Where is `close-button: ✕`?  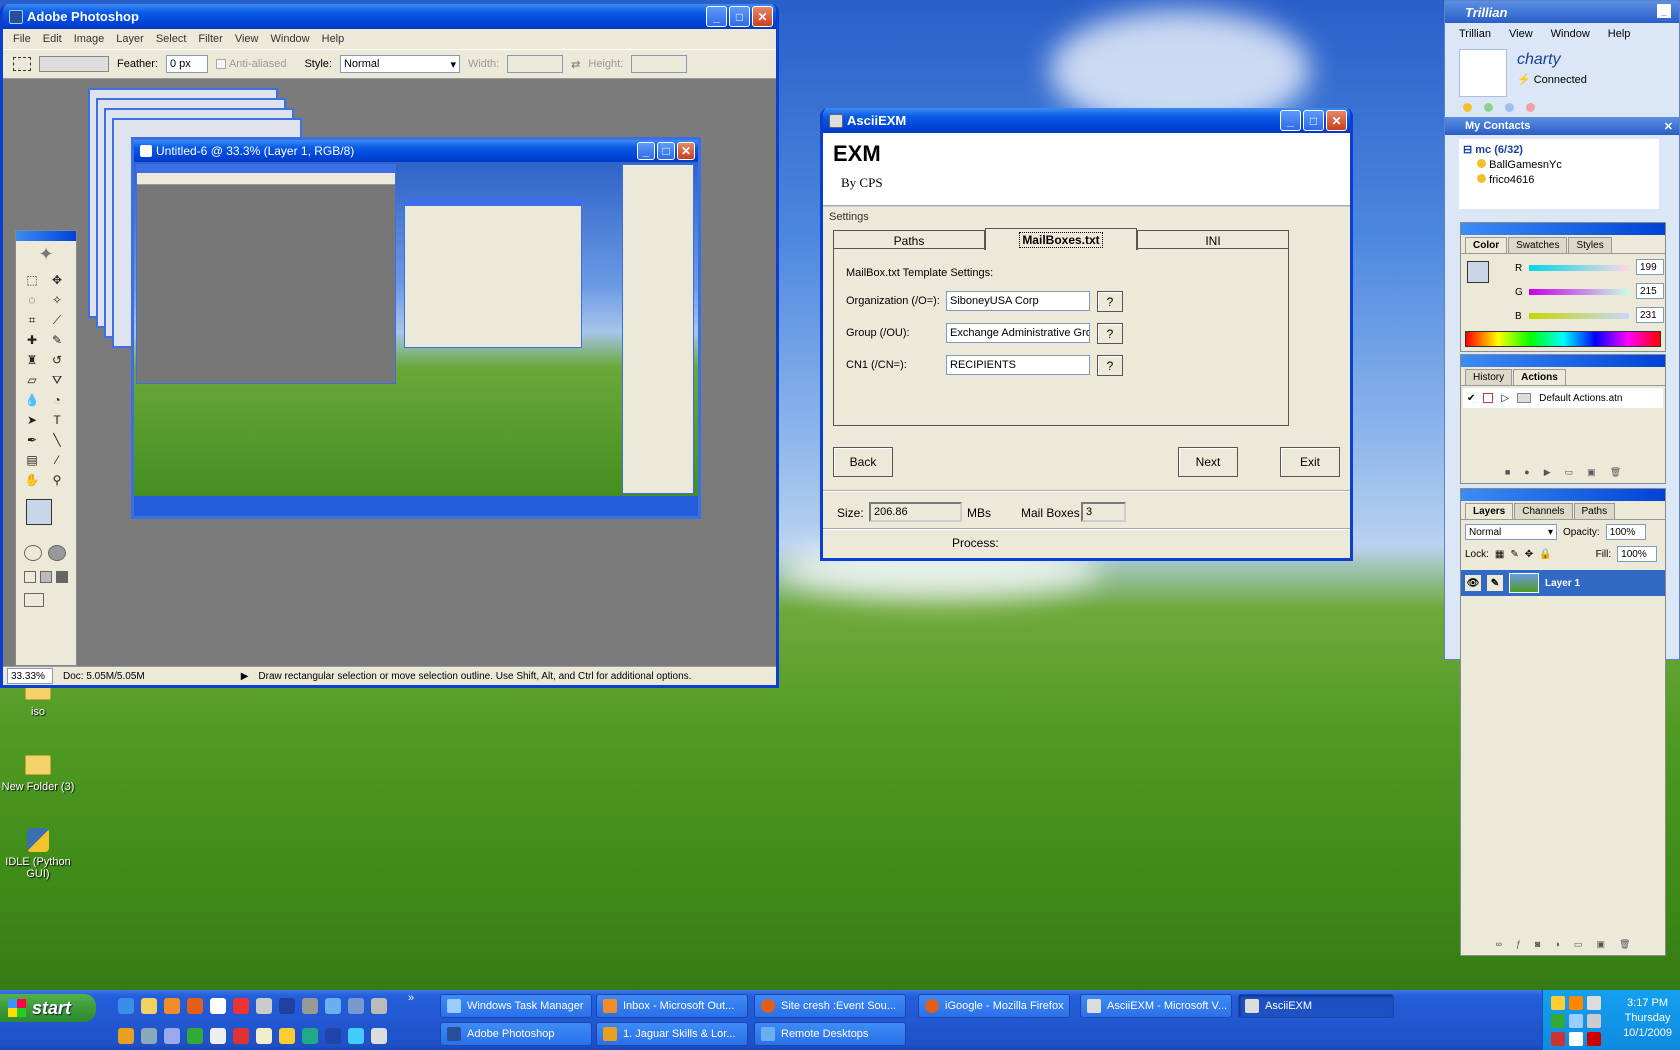
close-button: ✕ is located at coordinates (686, 151).